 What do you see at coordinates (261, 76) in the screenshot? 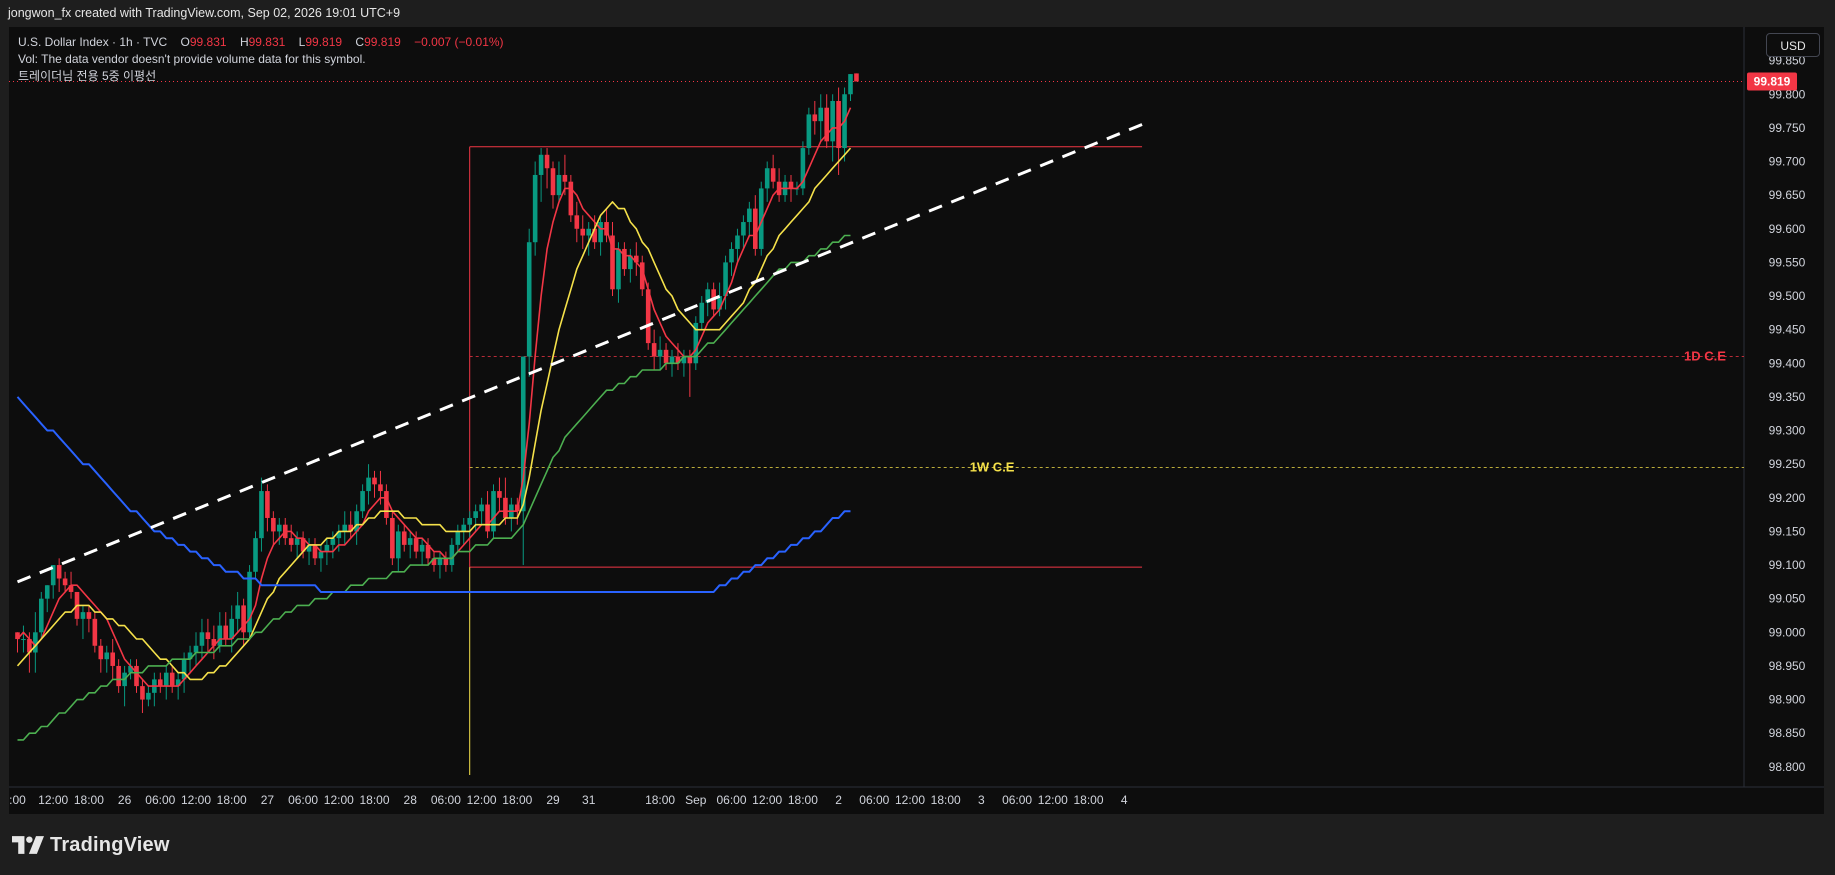
I see `indicator-label: 트레이더님 전용 5중 이평선` at bounding box center [261, 76].